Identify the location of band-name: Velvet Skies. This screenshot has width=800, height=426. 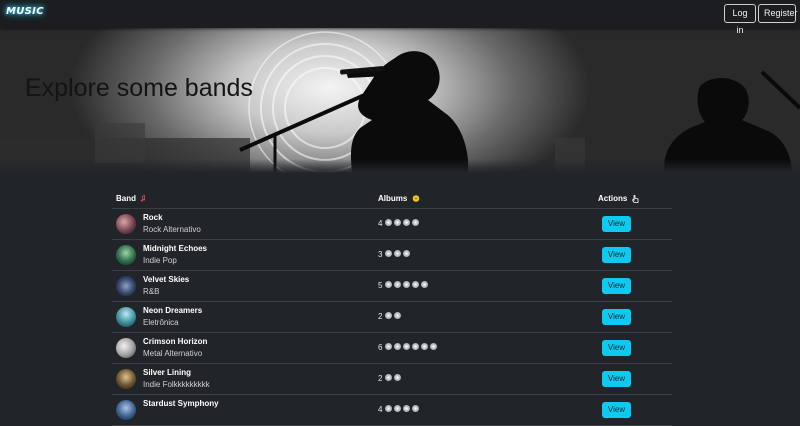
(166, 279).